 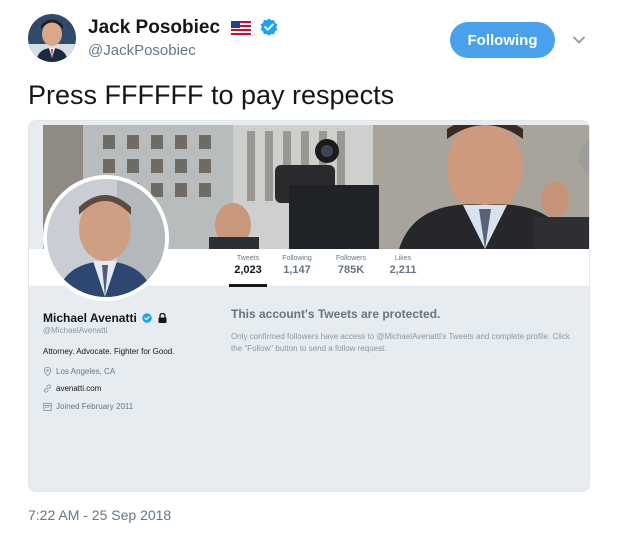 What do you see at coordinates (403, 270) in the screenshot?
I see `stat-likes-value: 2,211` at bounding box center [403, 270].